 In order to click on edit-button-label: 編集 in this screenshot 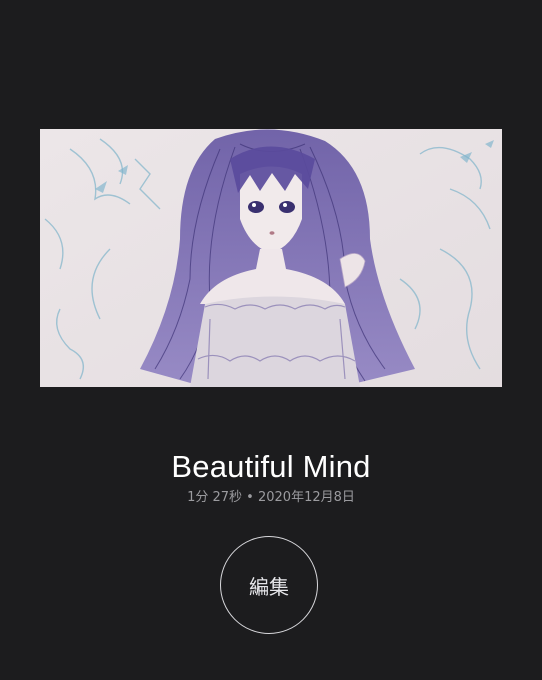, I will do `click(269, 586)`.